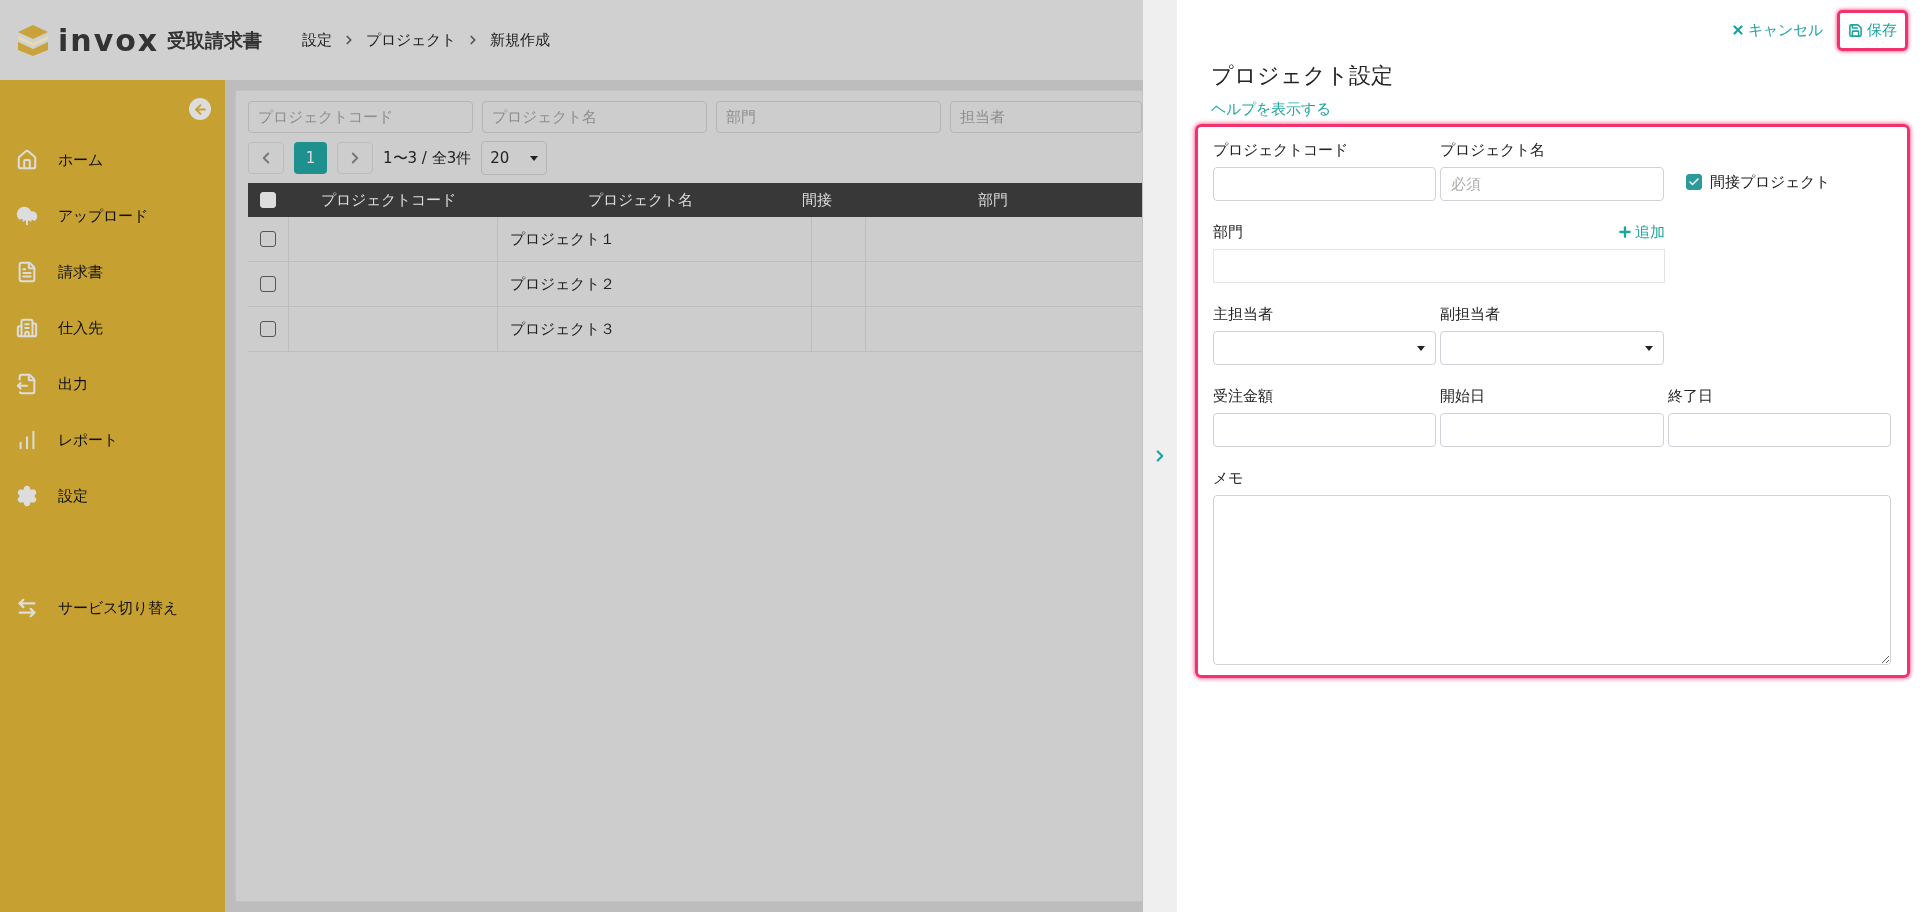  Describe the element at coordinates (1855, 30) in the screenshot. I see `save-icon` at that location.